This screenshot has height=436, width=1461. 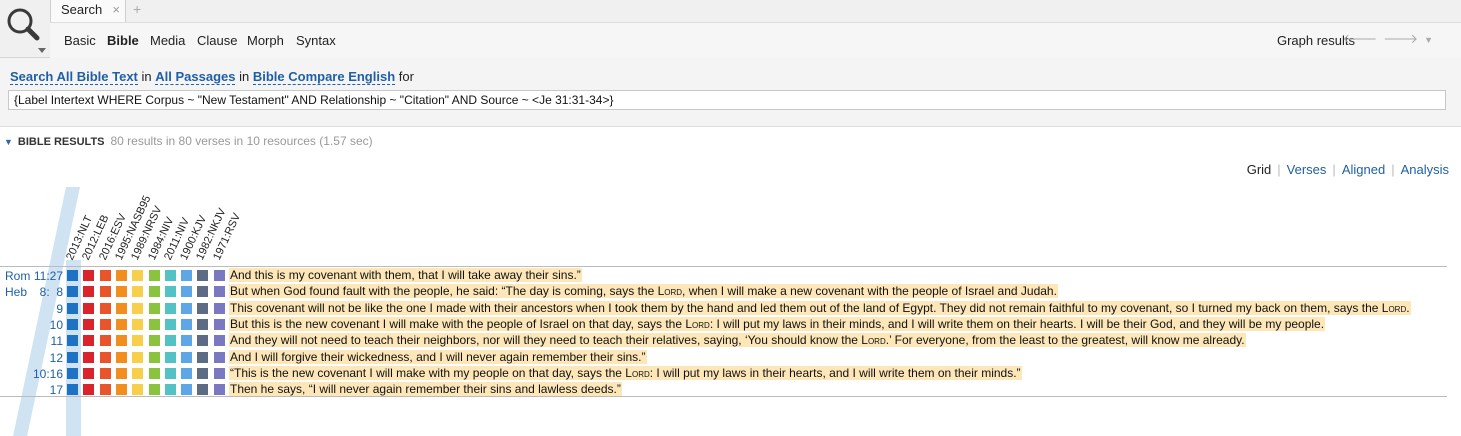 I want to click on verse-reference: 17, so click(x=41, y=390).